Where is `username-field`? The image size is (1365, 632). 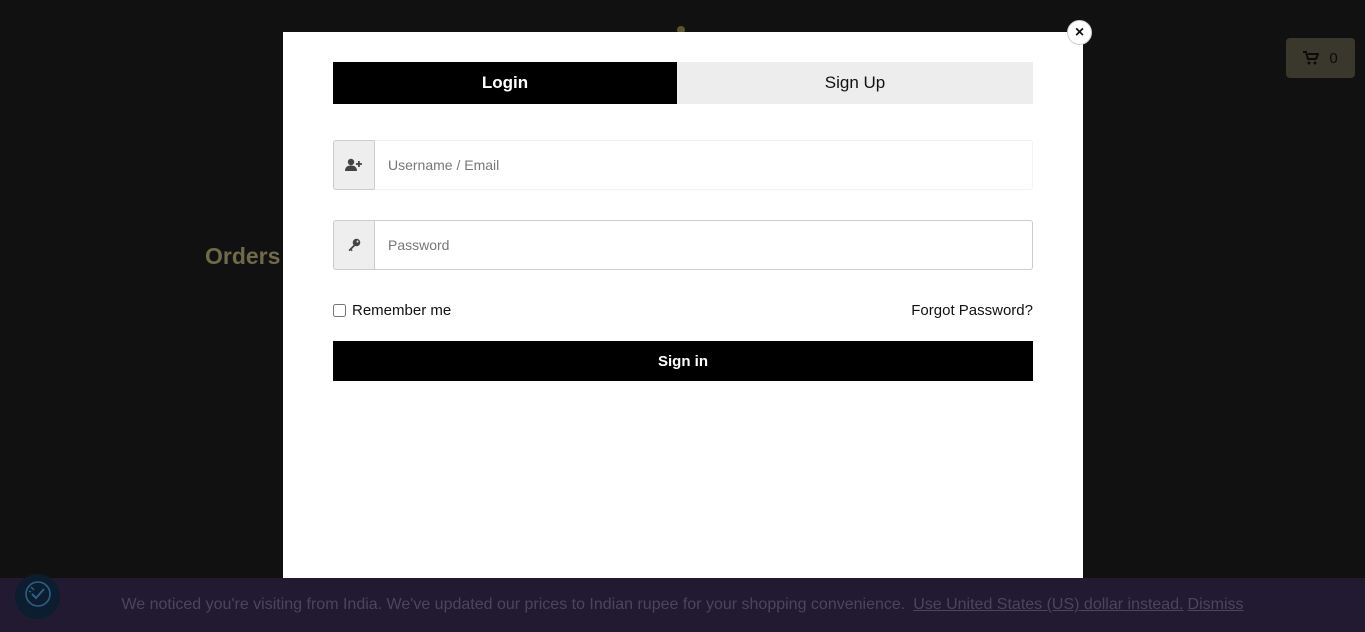
username-field is located at coordinates (683, 165).